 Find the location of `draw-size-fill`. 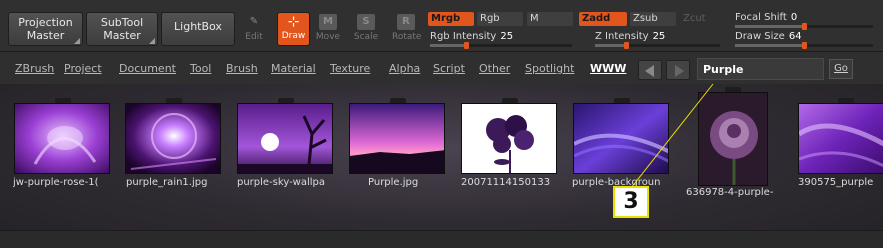

draw-size-fill is located at coordinates (769, 45).